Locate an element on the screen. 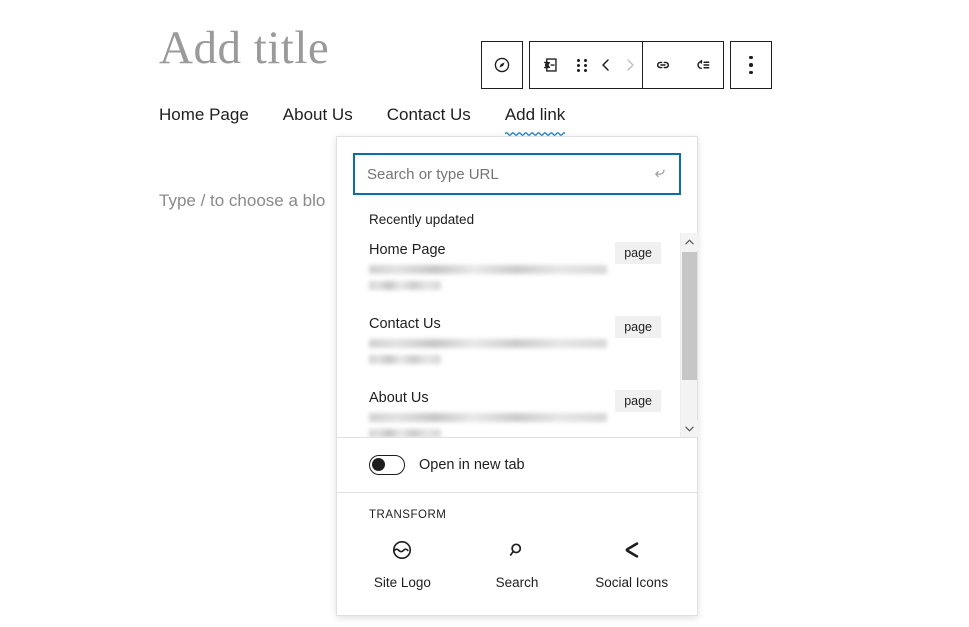  list-item: About Us page is located at coordinates (509, 409).